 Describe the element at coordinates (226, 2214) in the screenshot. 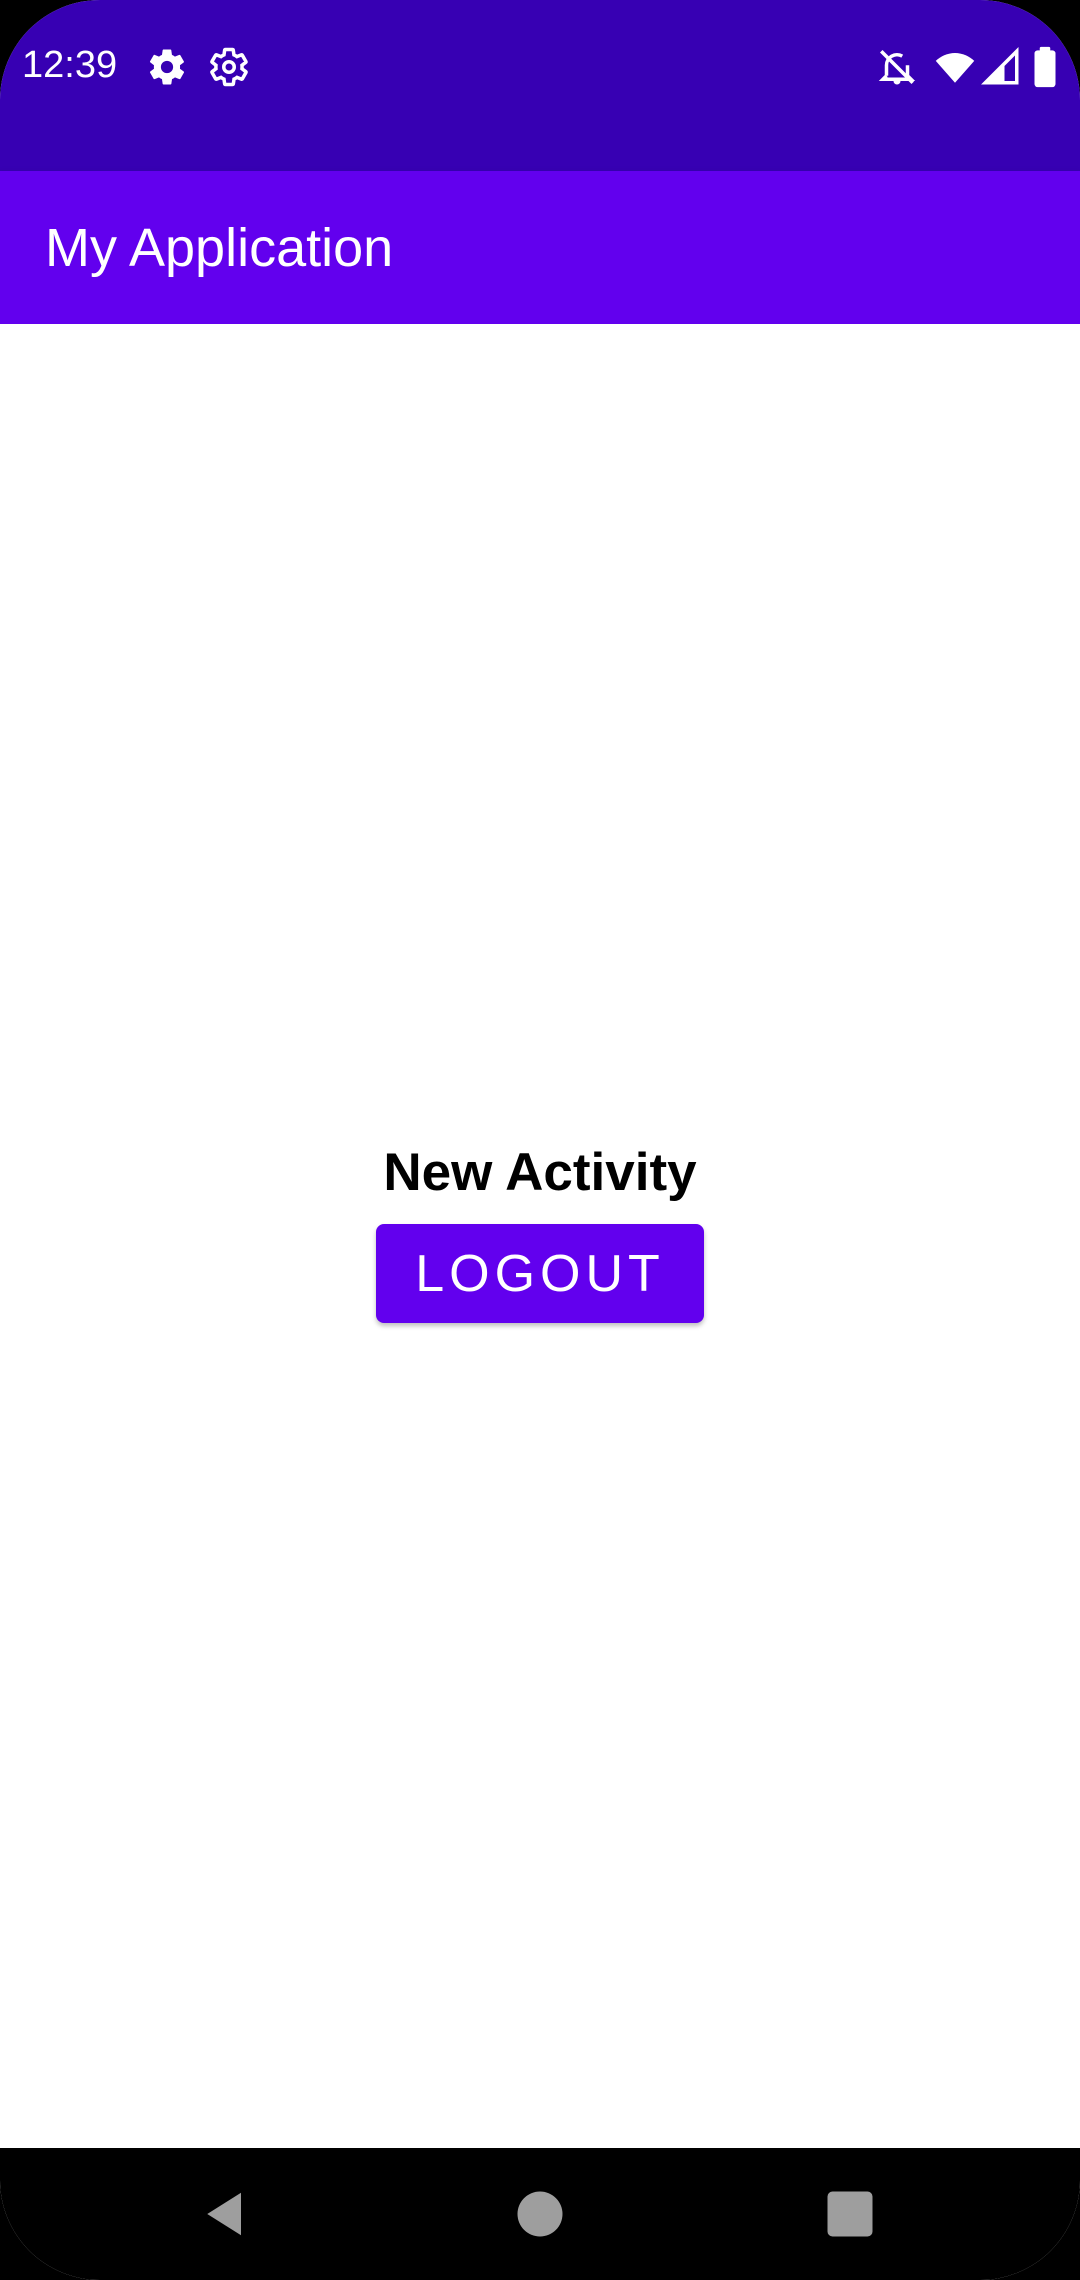

I see `back-icon` at that location.